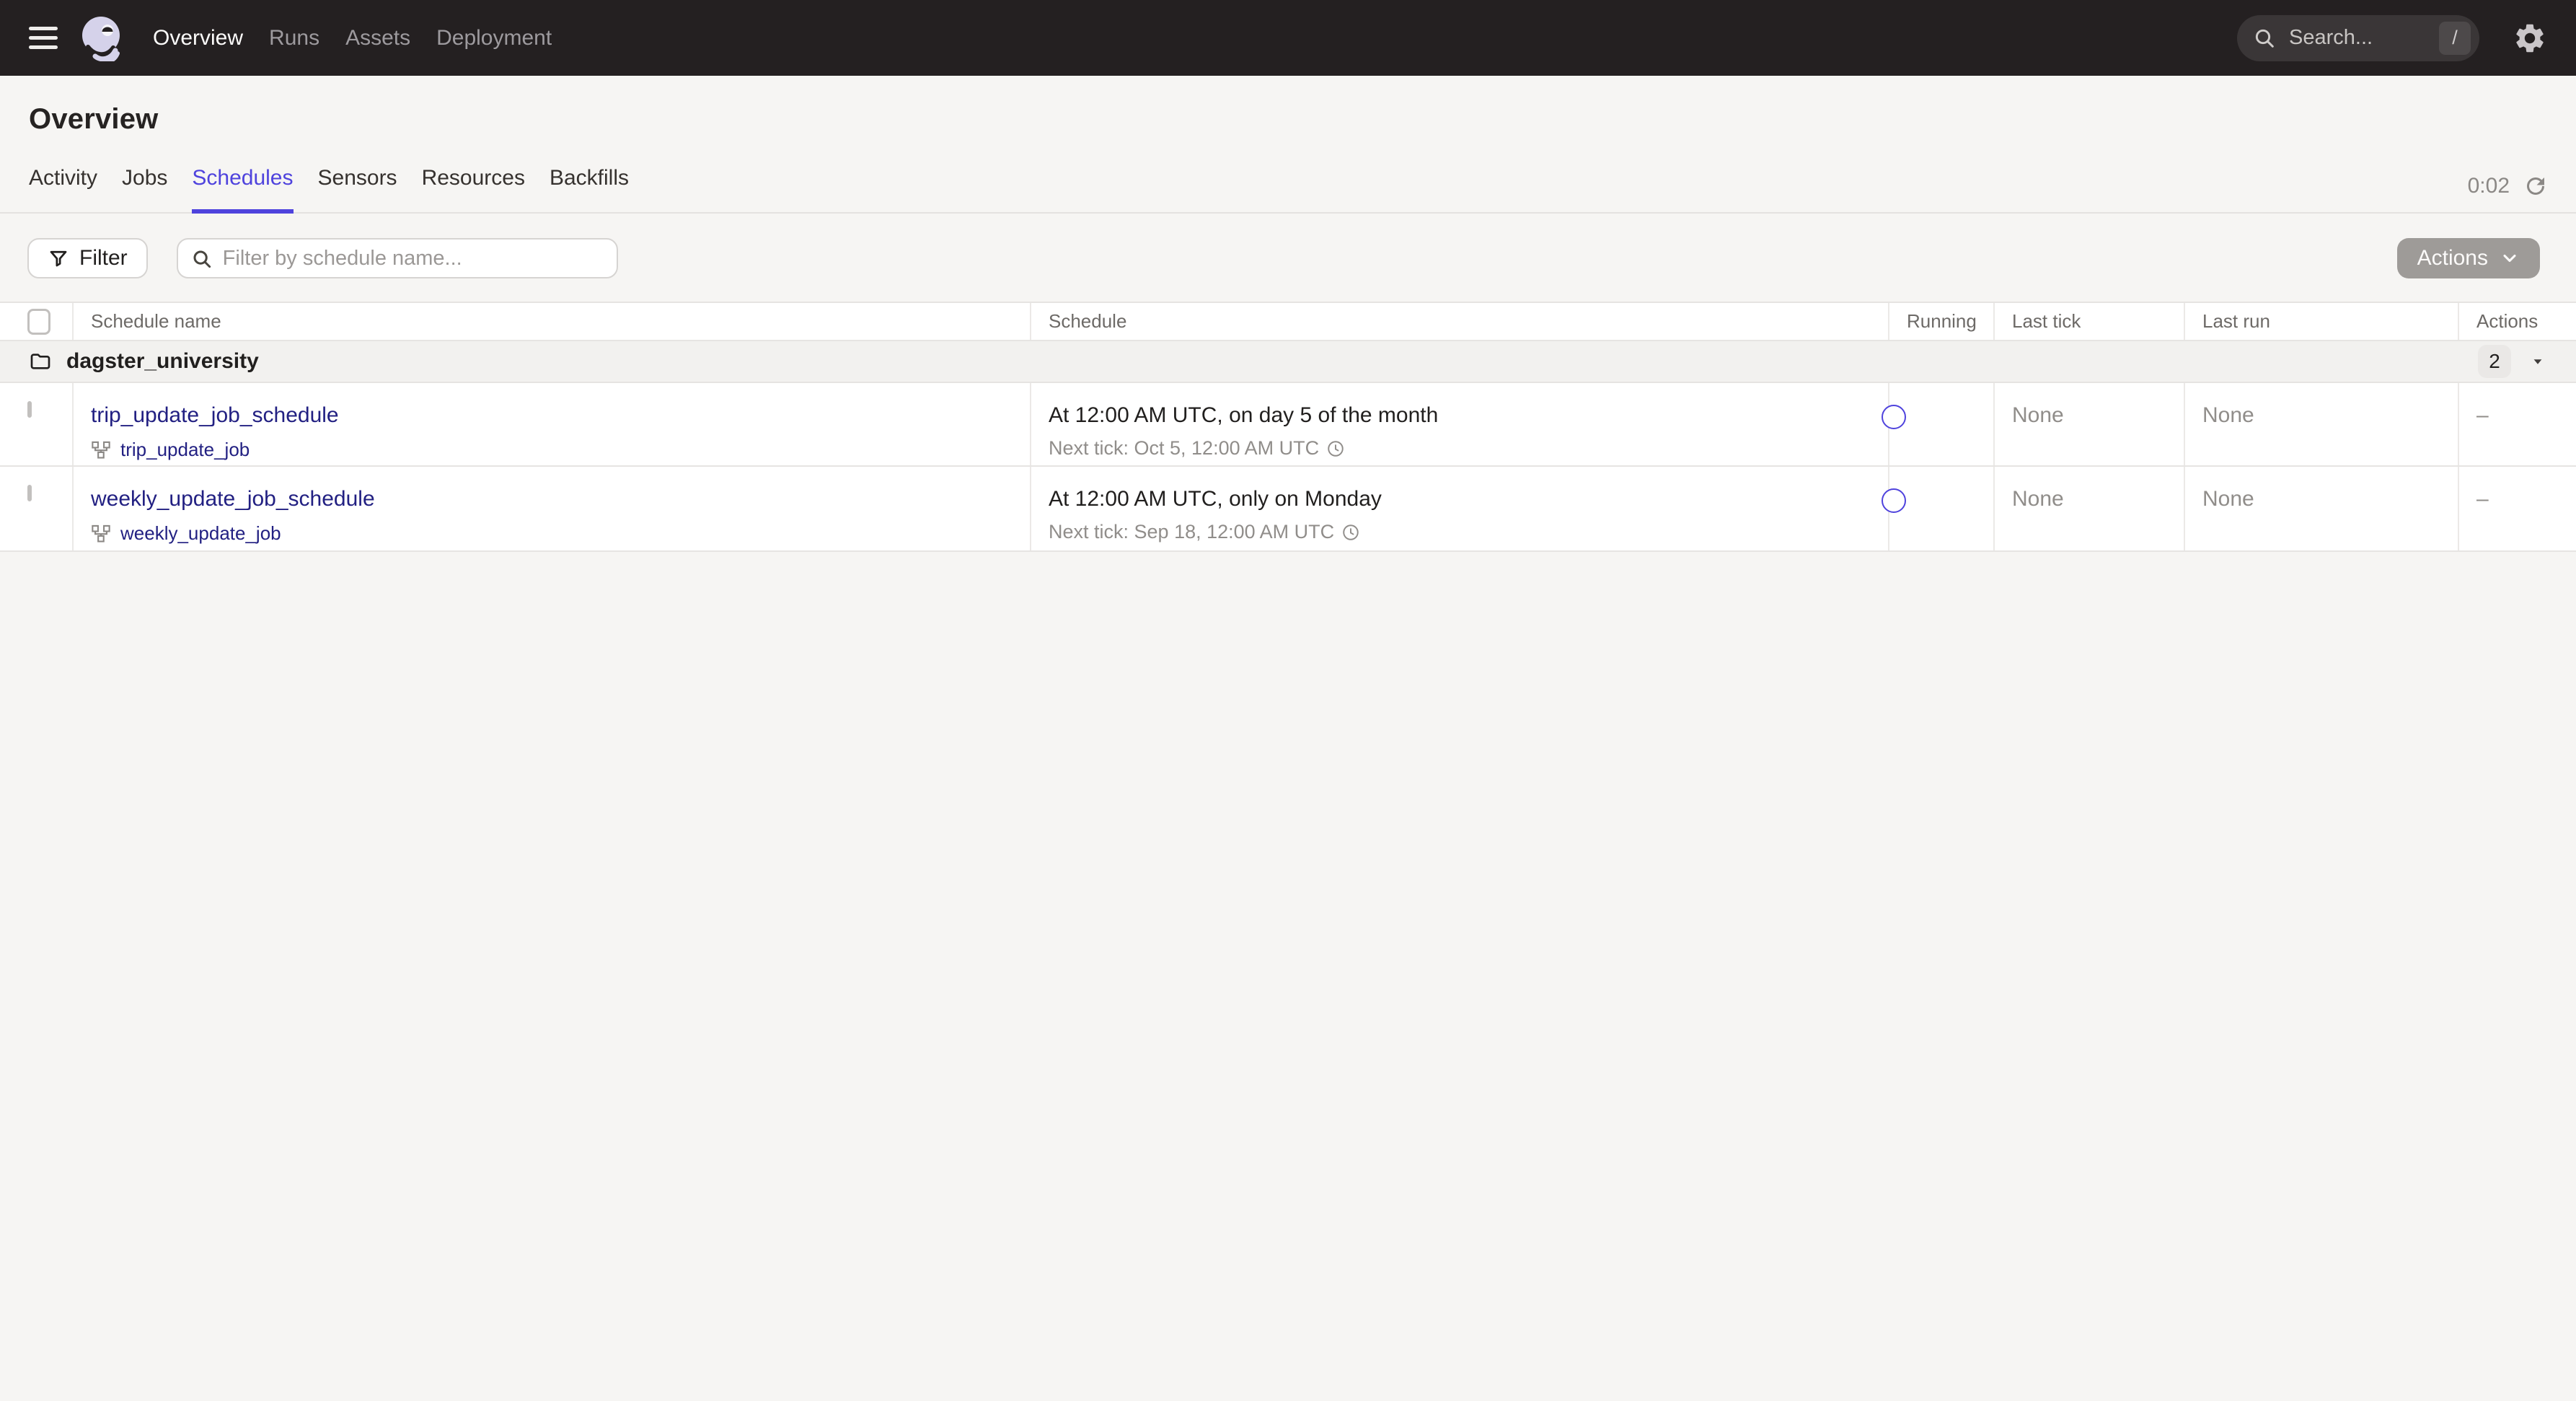  I want to click on filter-by-name-input, so click(397, 258).